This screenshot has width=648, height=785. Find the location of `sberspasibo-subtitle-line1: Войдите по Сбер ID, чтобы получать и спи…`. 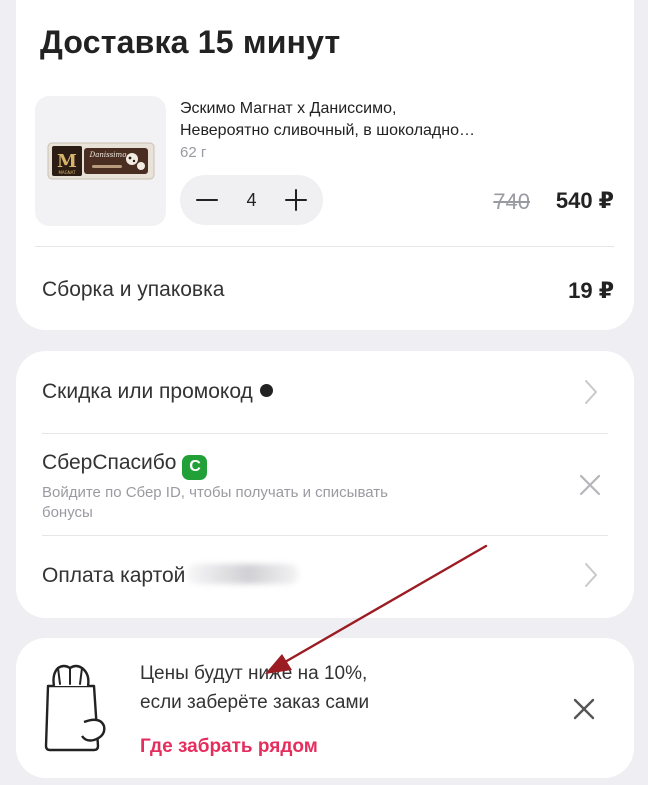

sberspasibo-subtitle-line1: Войдите по Сбер ID, чтобы получать и спи… is located at coordinates (215, 492).